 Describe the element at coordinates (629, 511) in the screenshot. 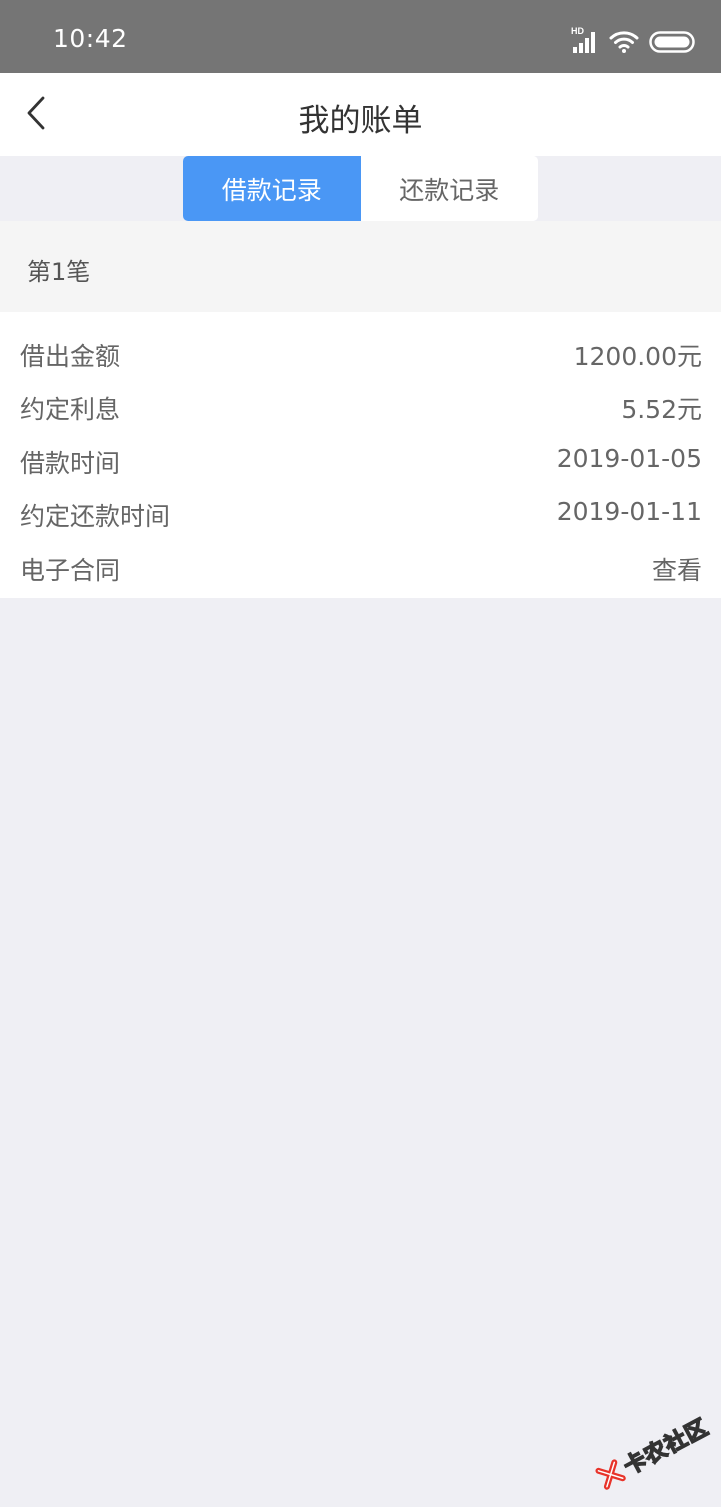

I see `detail-value: 2019-01-11` at that location.